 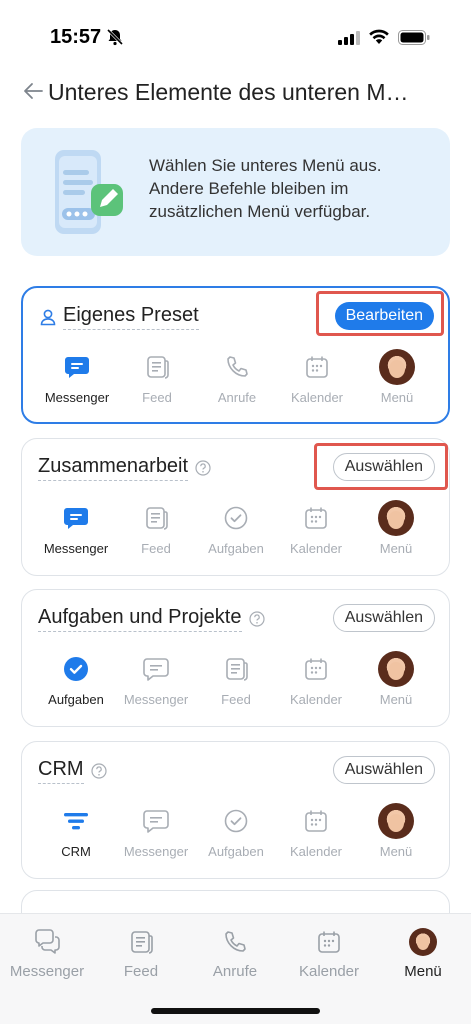 What do you see at coordinates (131, 317) in the screenshot?
I see `card-title: Eigenes Preset` at bounding box center [131, 317].